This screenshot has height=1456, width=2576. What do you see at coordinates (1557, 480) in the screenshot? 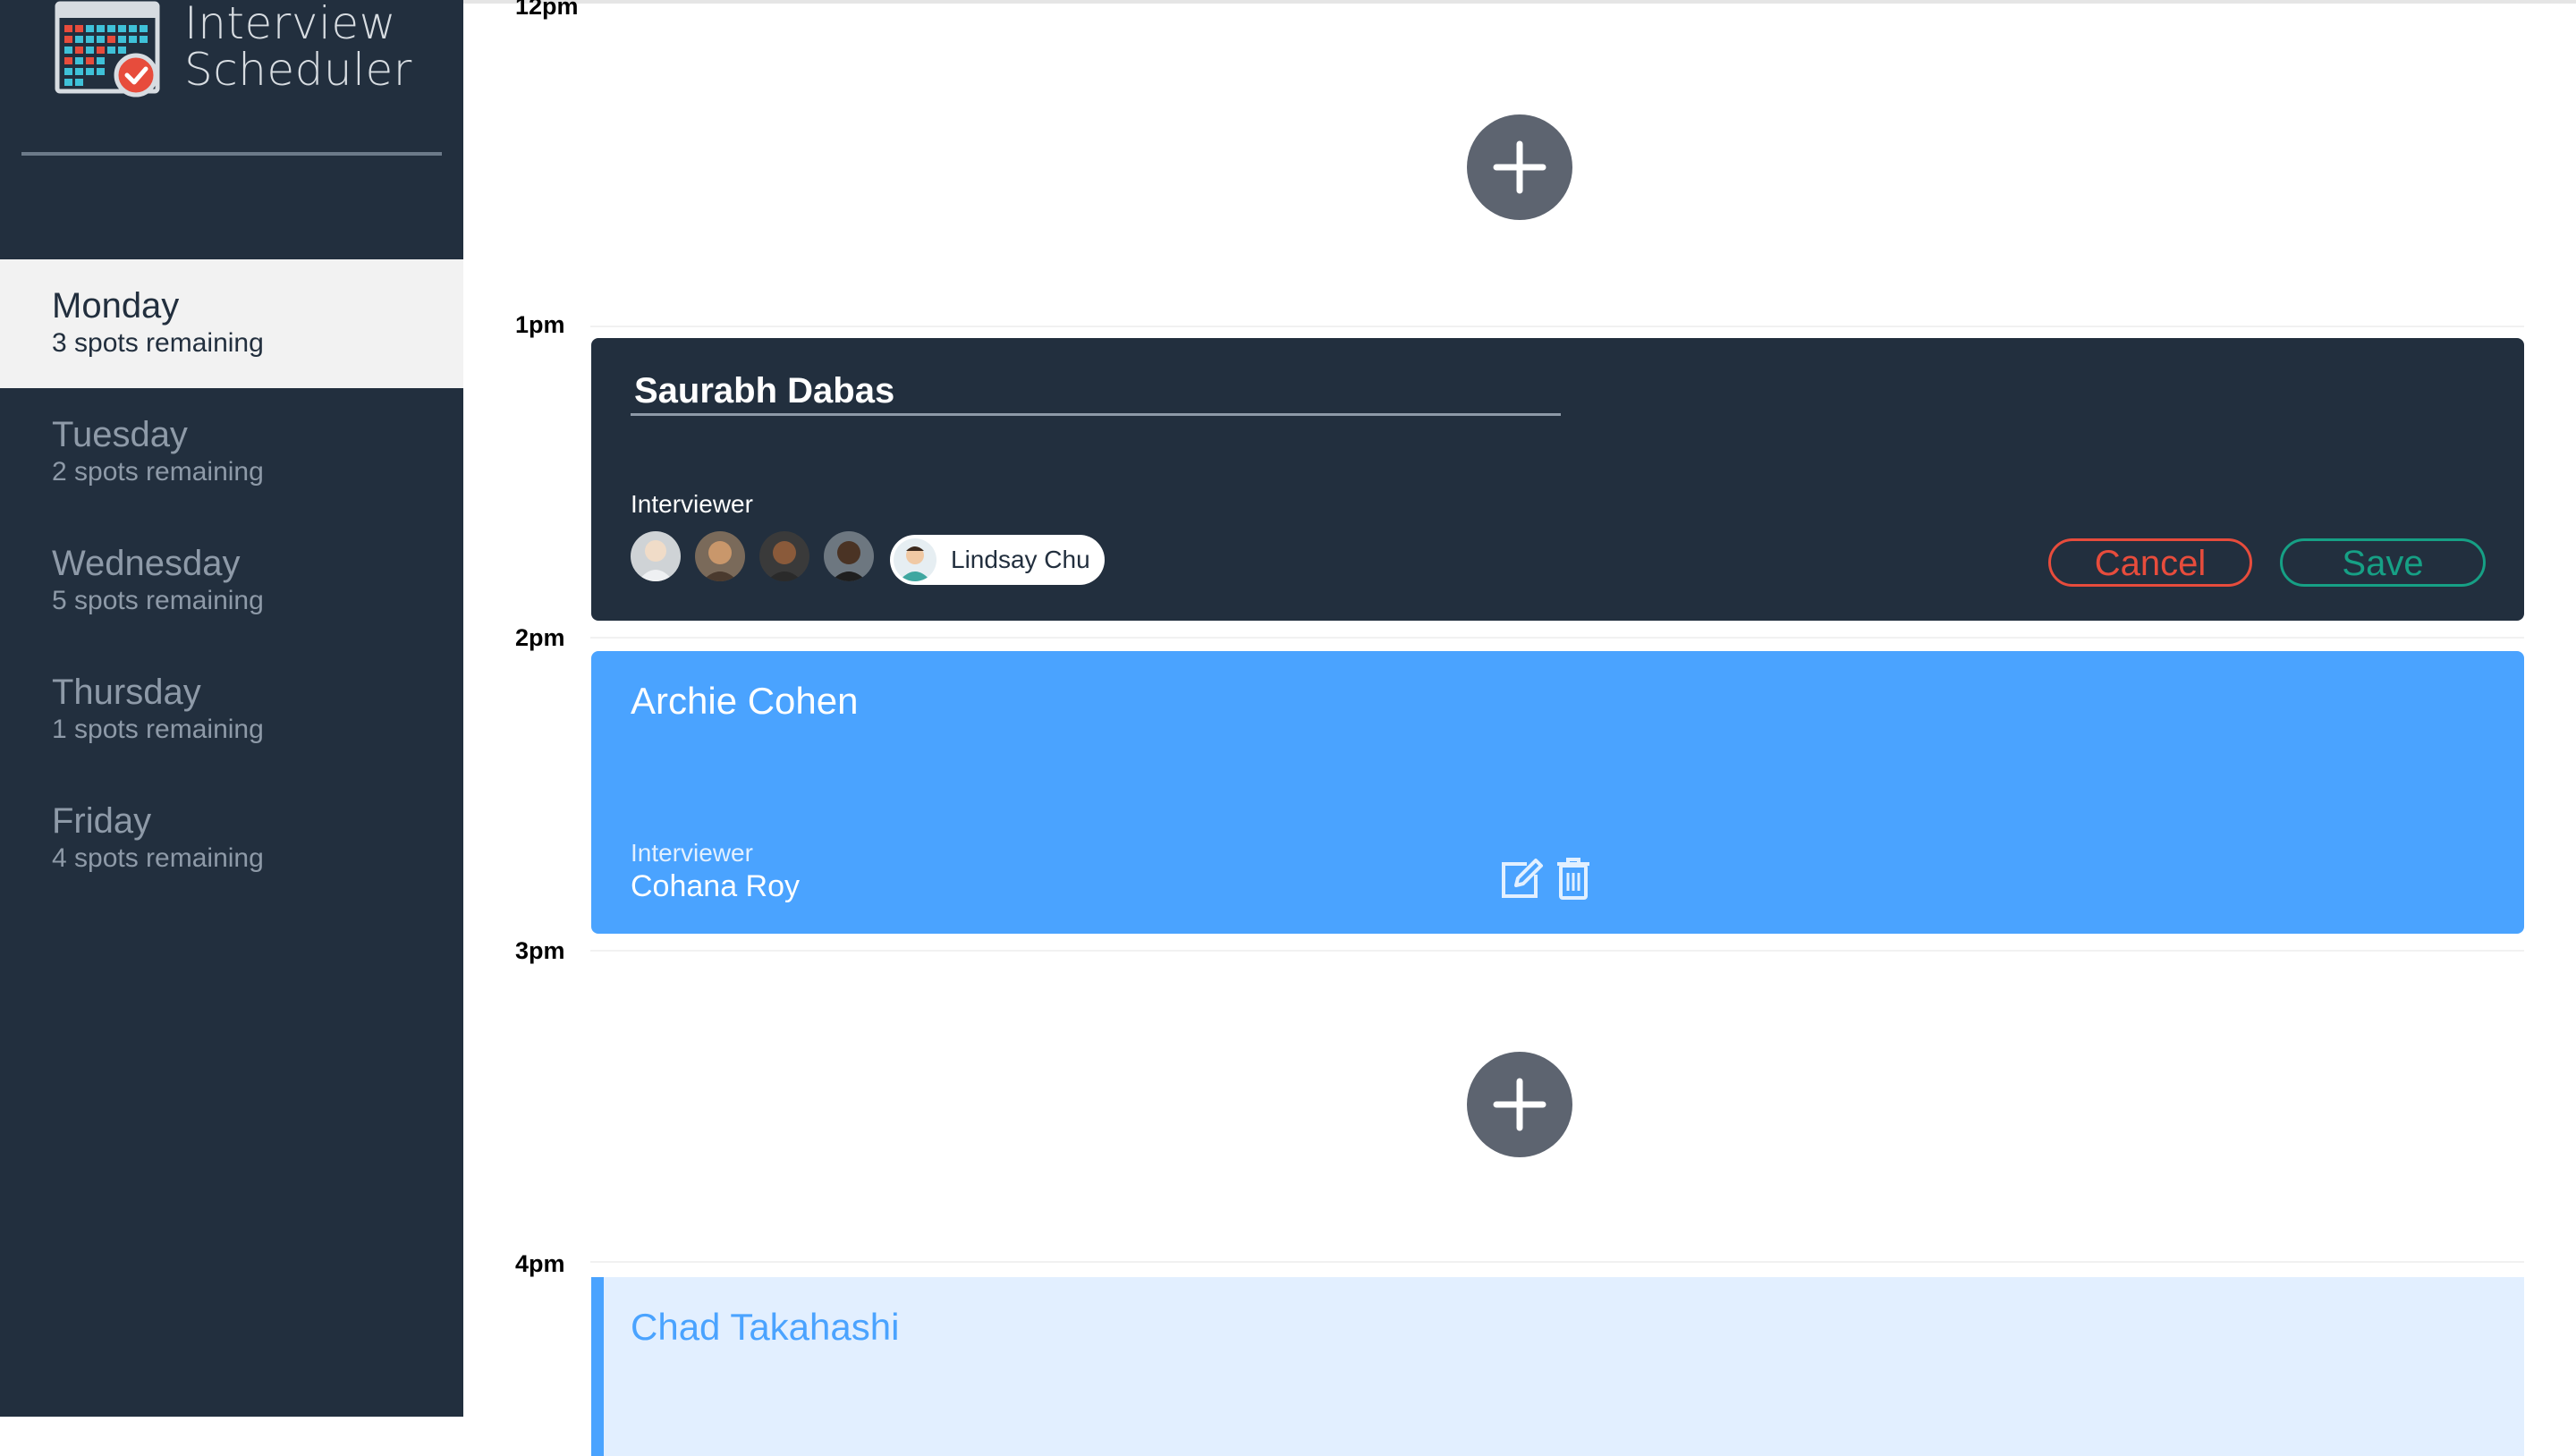
I see `appointment-form: Interviewer Lindsay Chu Cancel Save` at bounding box center [1557, 480].